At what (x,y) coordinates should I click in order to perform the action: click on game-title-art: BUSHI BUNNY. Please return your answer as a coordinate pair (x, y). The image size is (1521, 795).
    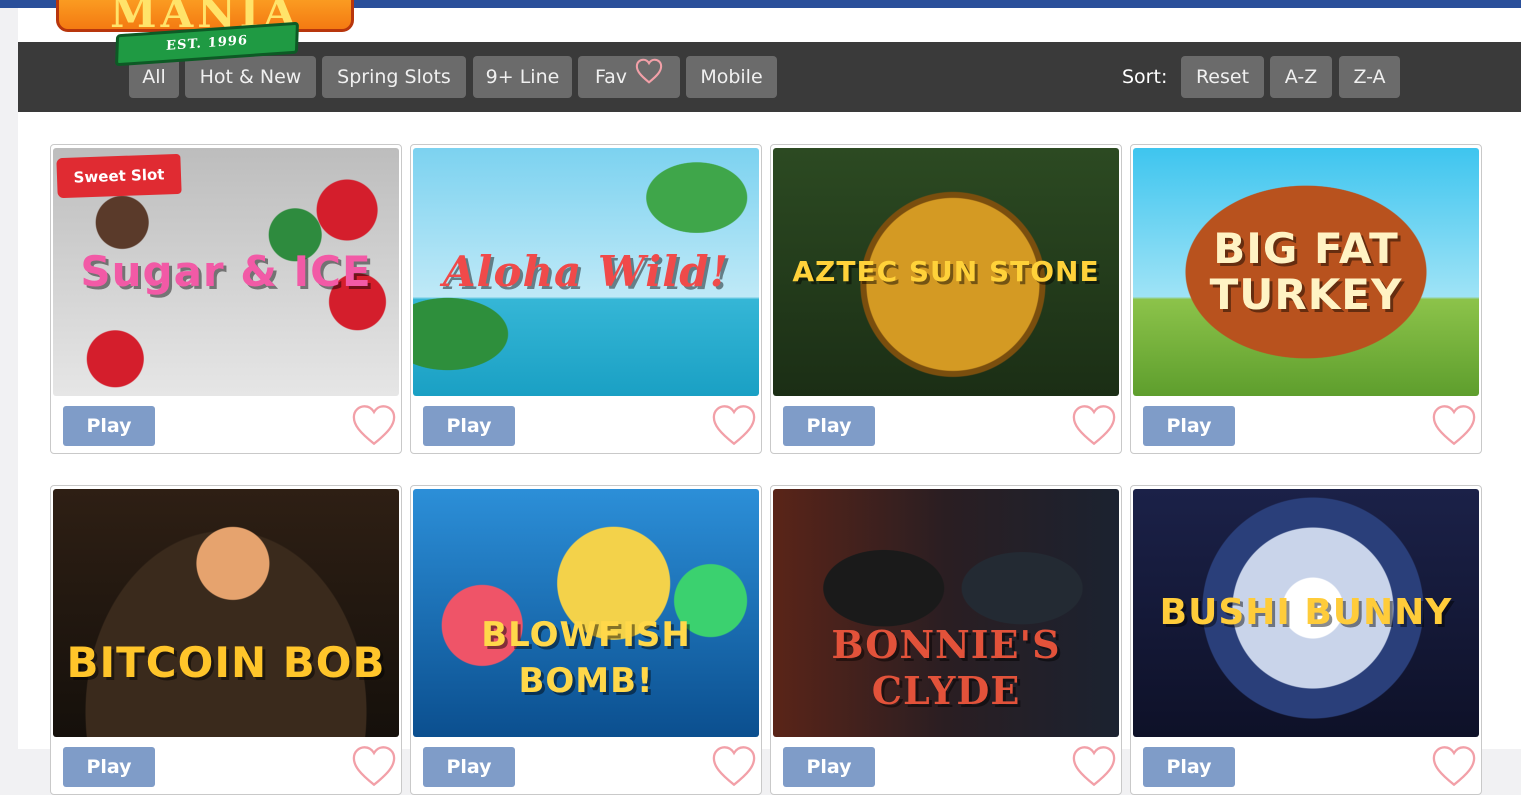
    Looking at the image, I should click on (1306, 612).